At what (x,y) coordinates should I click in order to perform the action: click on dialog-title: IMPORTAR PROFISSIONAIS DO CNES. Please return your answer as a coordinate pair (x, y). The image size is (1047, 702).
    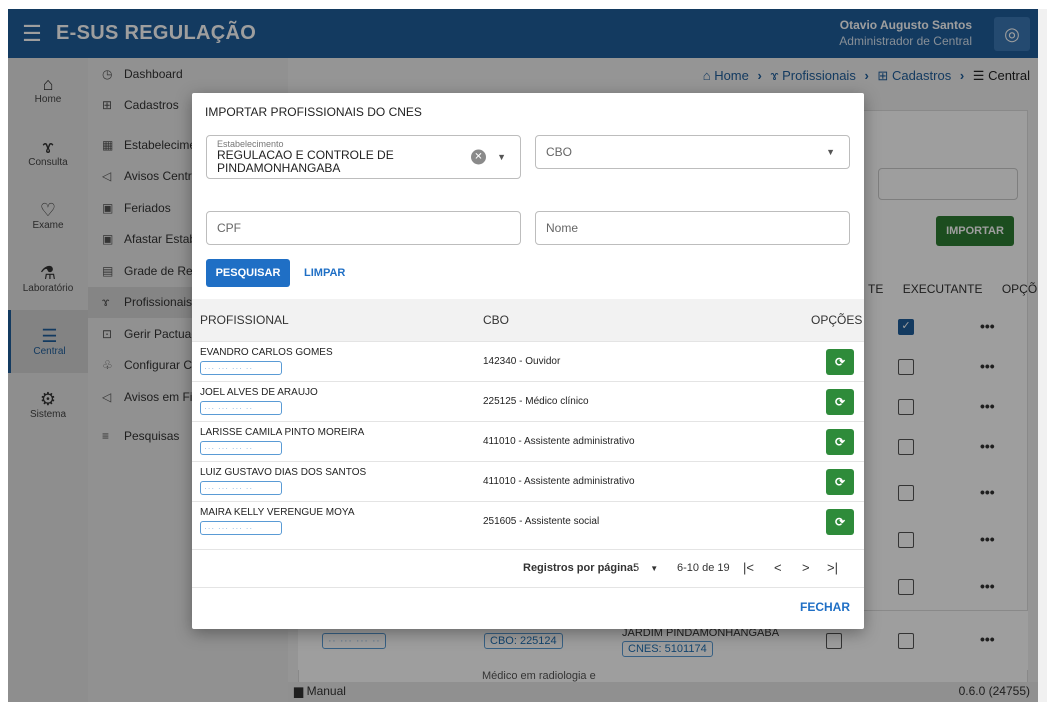
    Looking at the image, I should click on (313, 112).